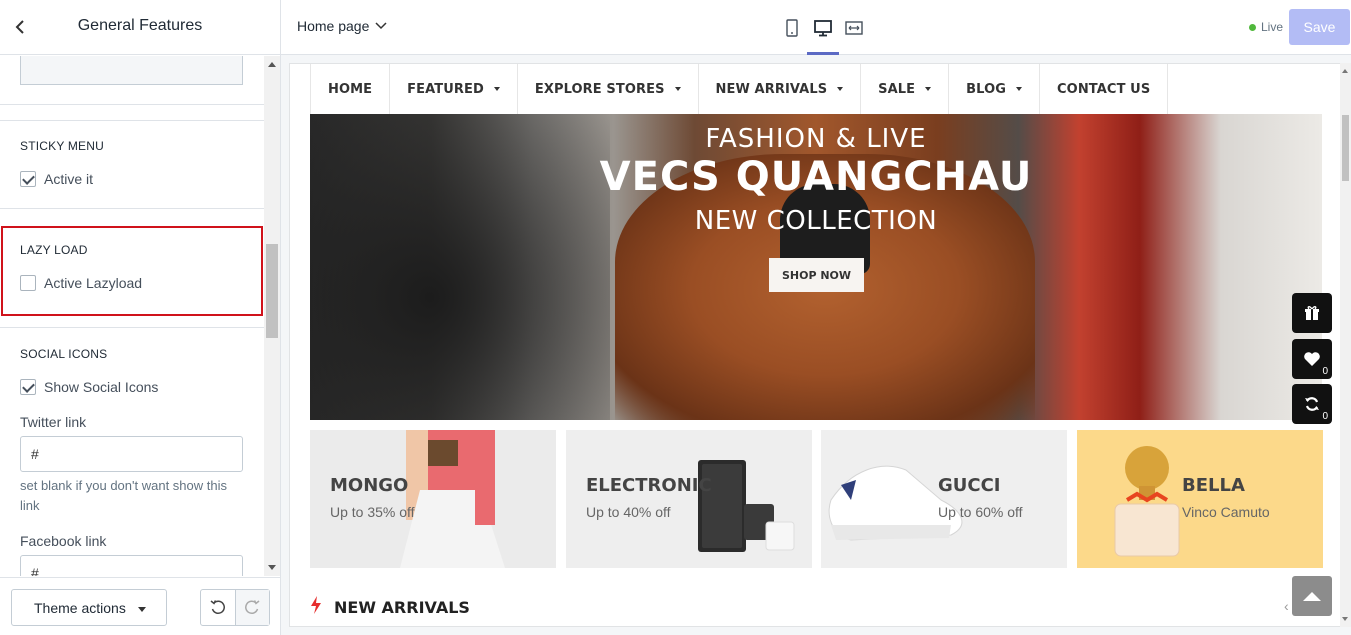  Describe the element at coordinates (1147, 501) in the screenshot. I see `perfume-image` at that location.